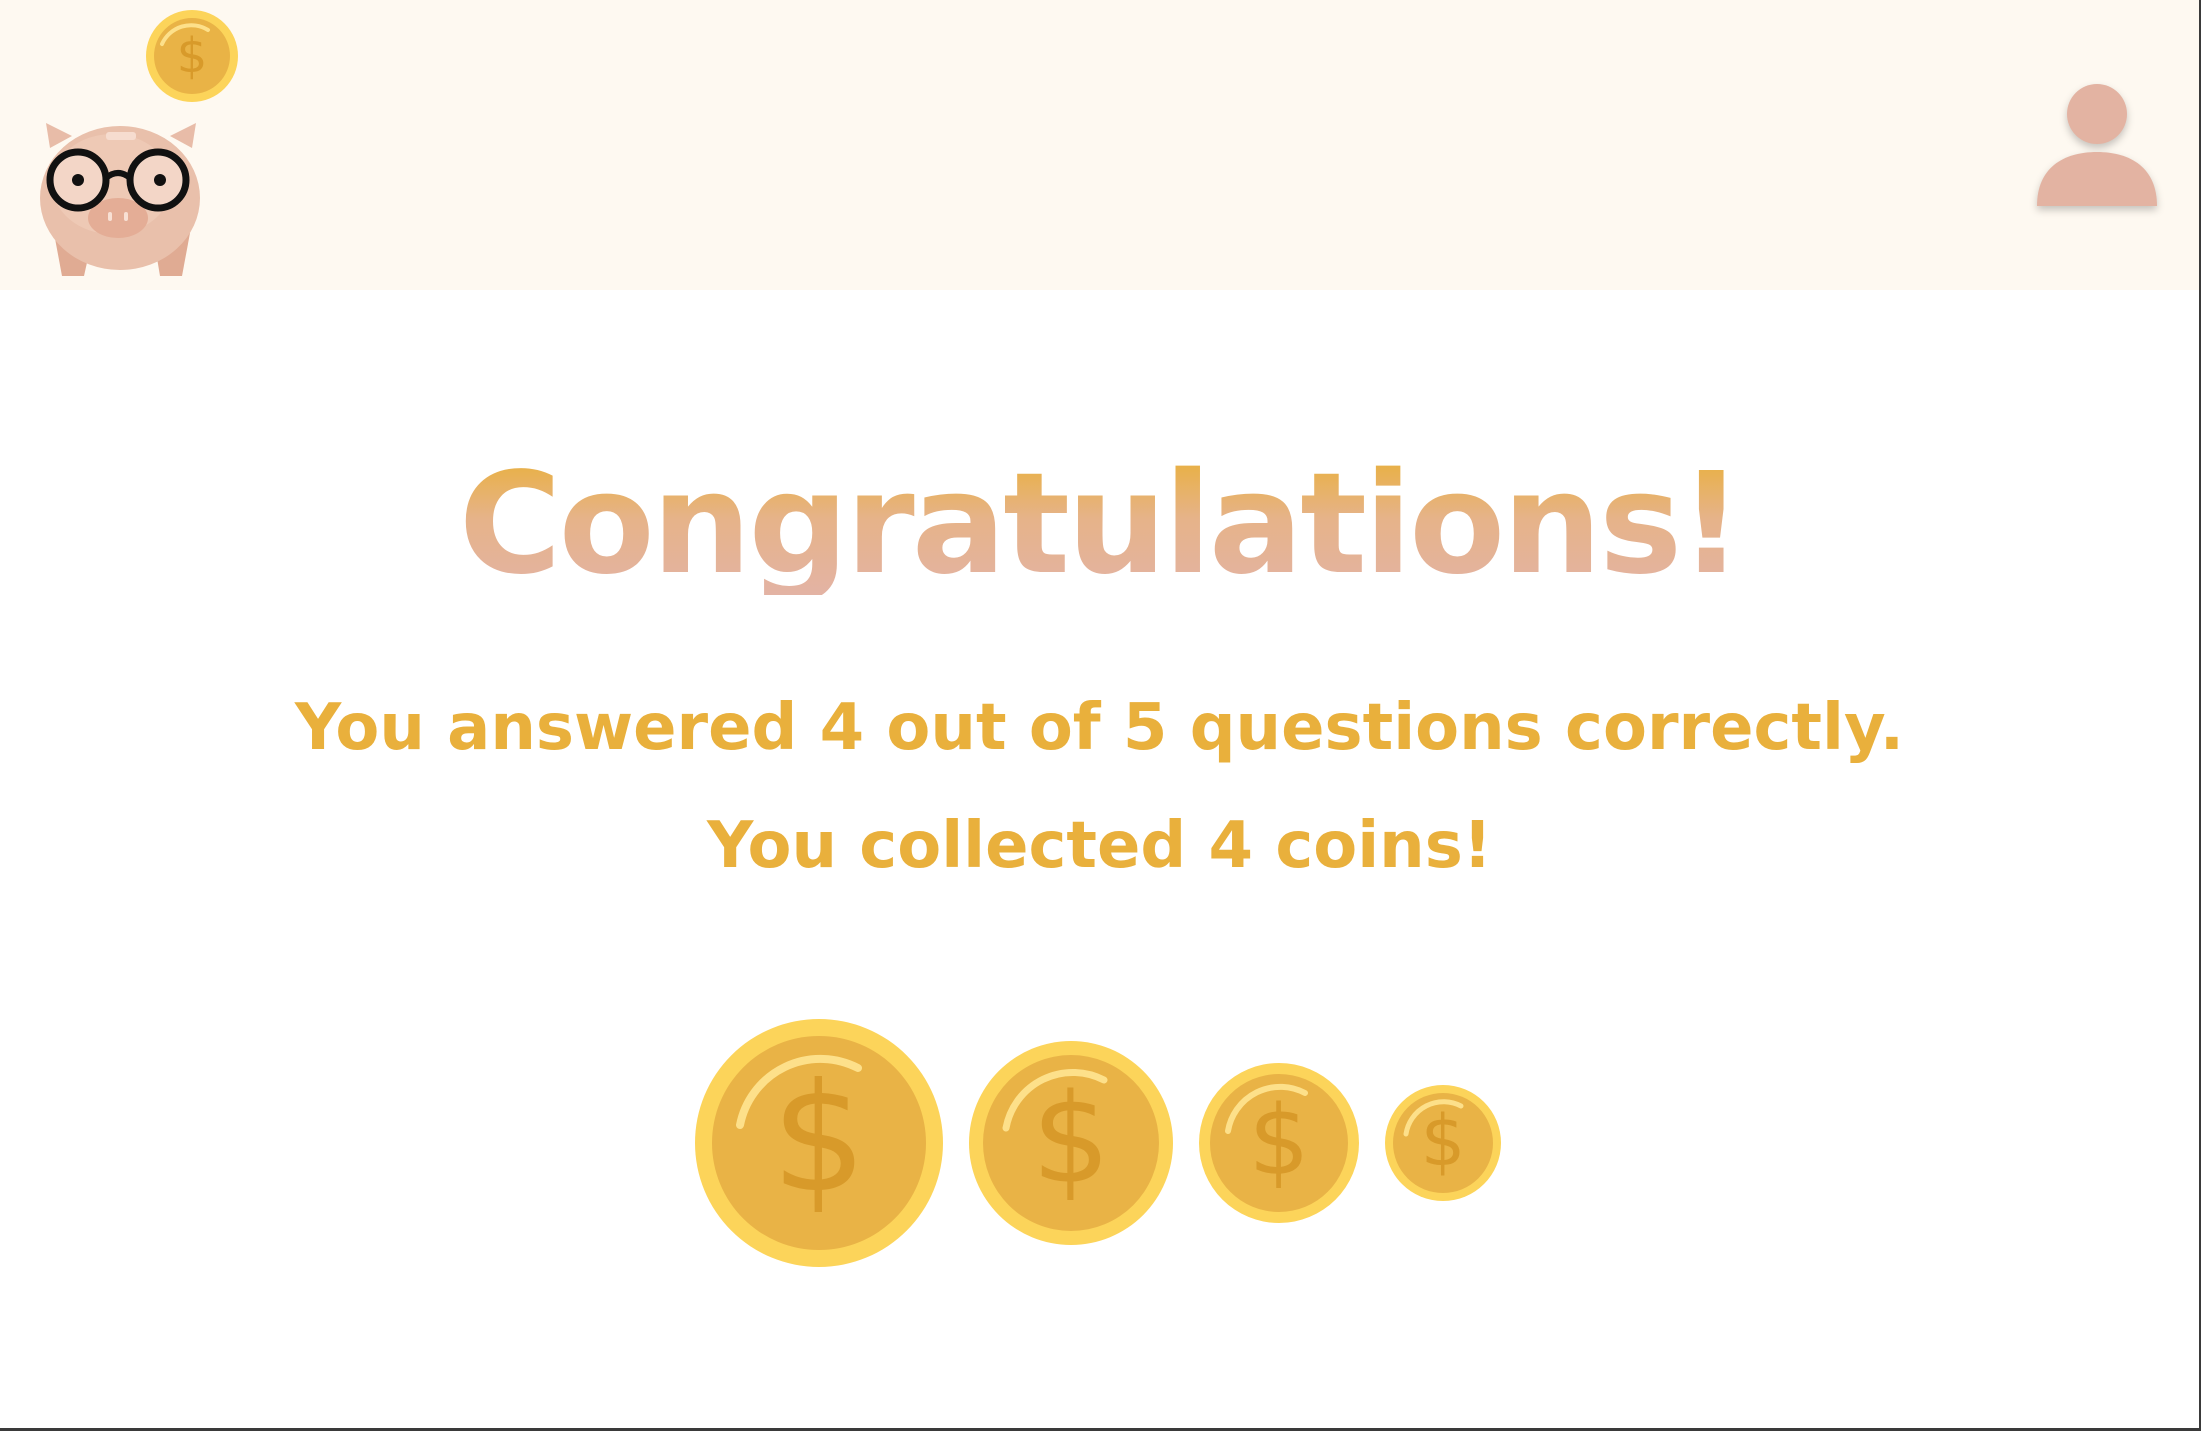  I want to click on home-logo: $, so click(141, 144).